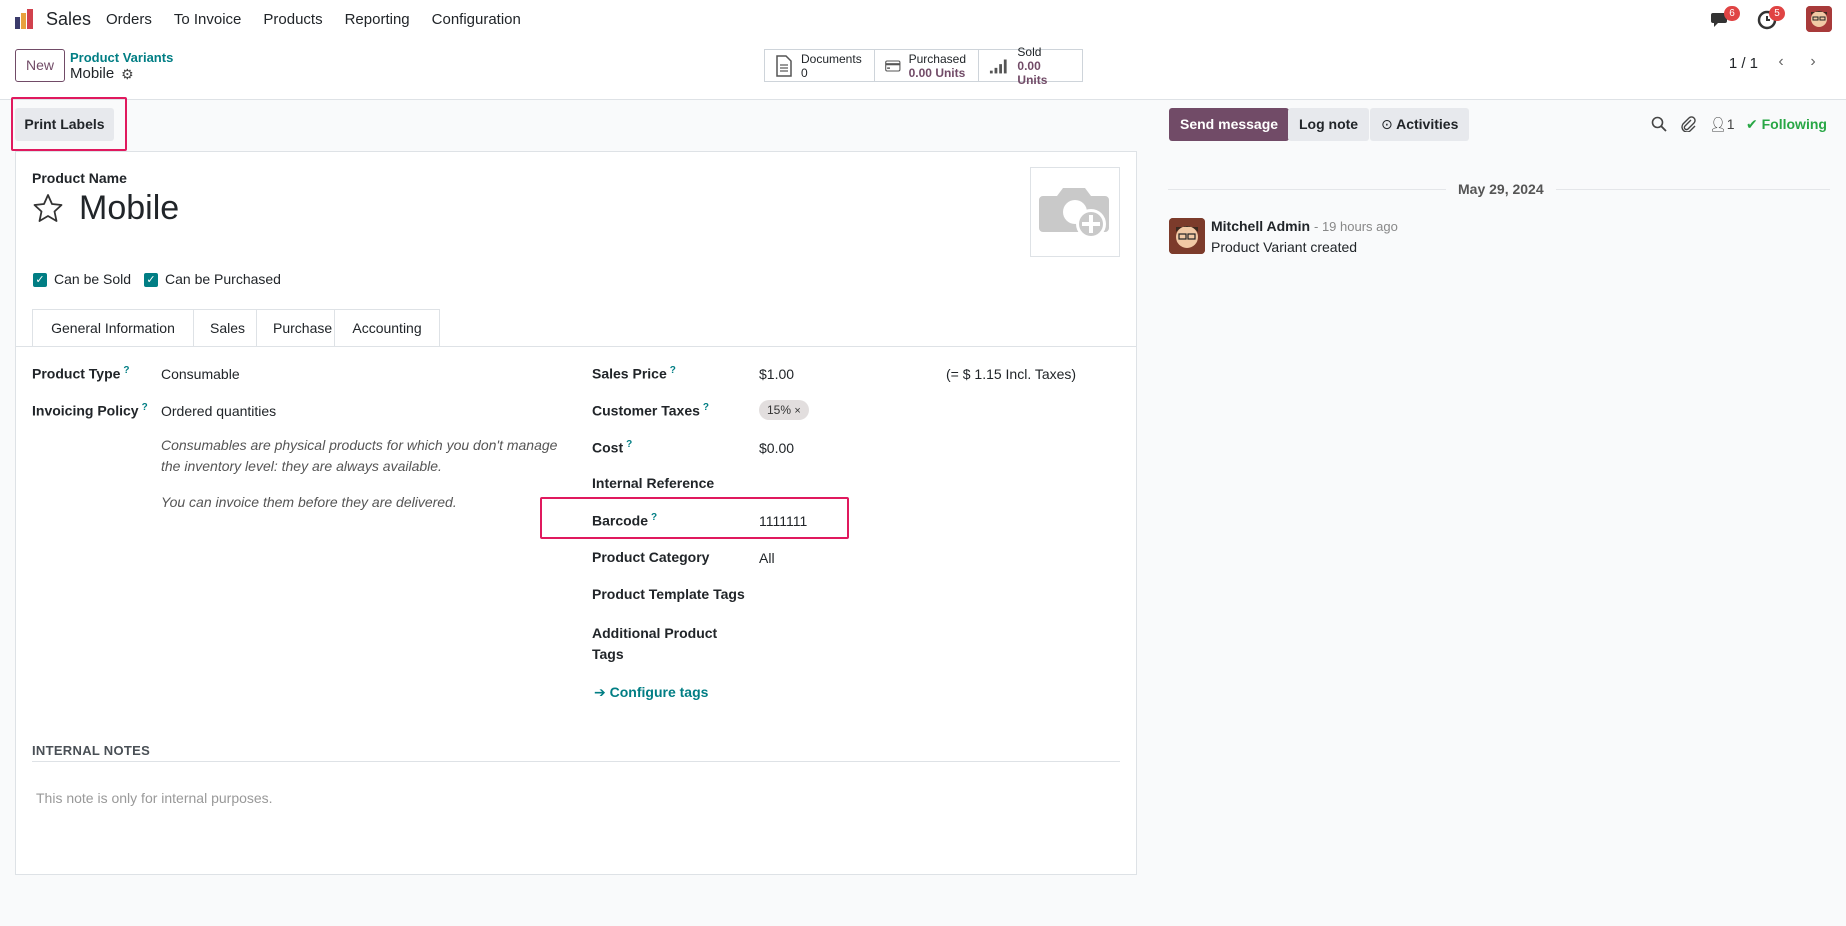 The image size is (1846, 926). I want to click on breadcrumb-product-variants: Product Variants, so click(121, 57).